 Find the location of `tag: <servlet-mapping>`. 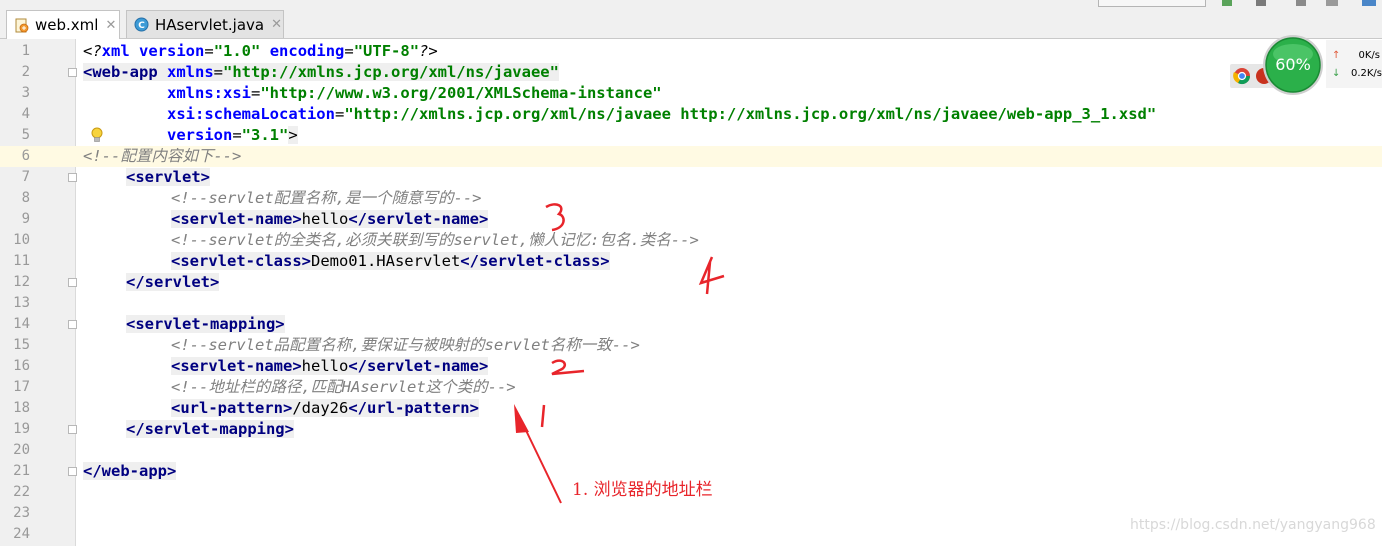

tag: <servlet-mapping> is located at coordinates (205, 324).